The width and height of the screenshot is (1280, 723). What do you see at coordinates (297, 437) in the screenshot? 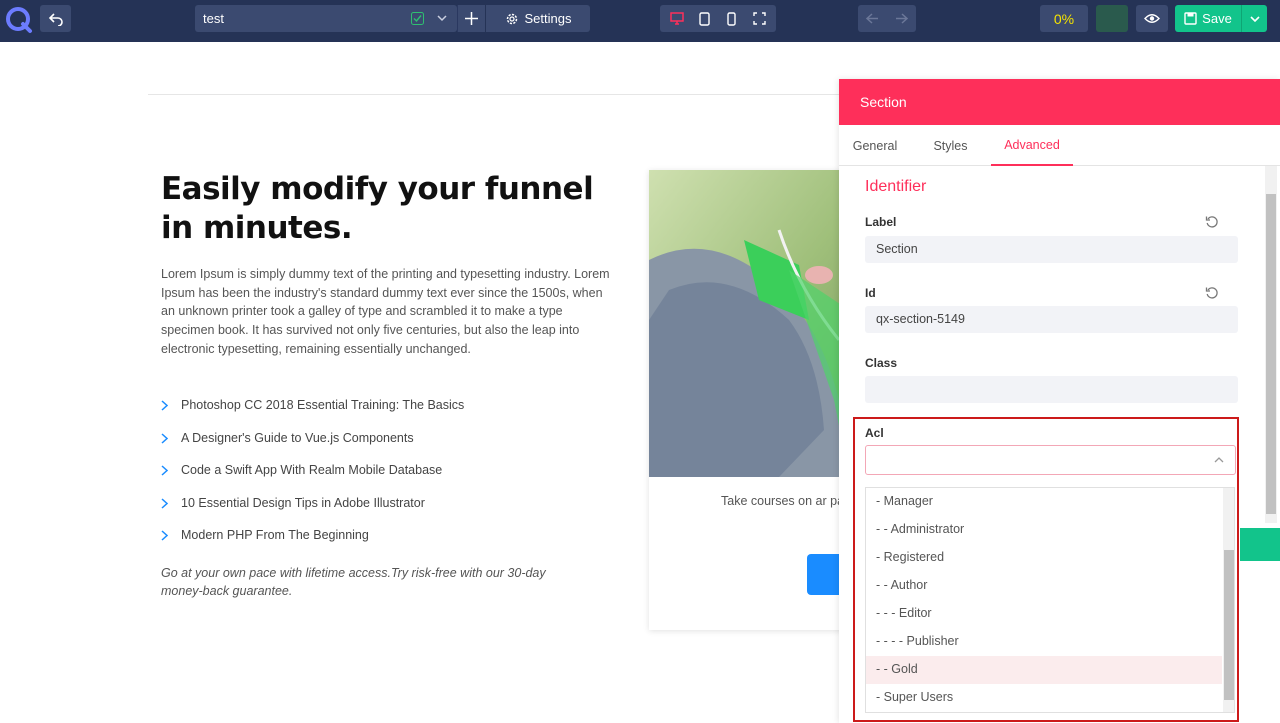
I see `list-item-text: A Designer's Guide to Vue.js Components` at bounding box center [297, 437].